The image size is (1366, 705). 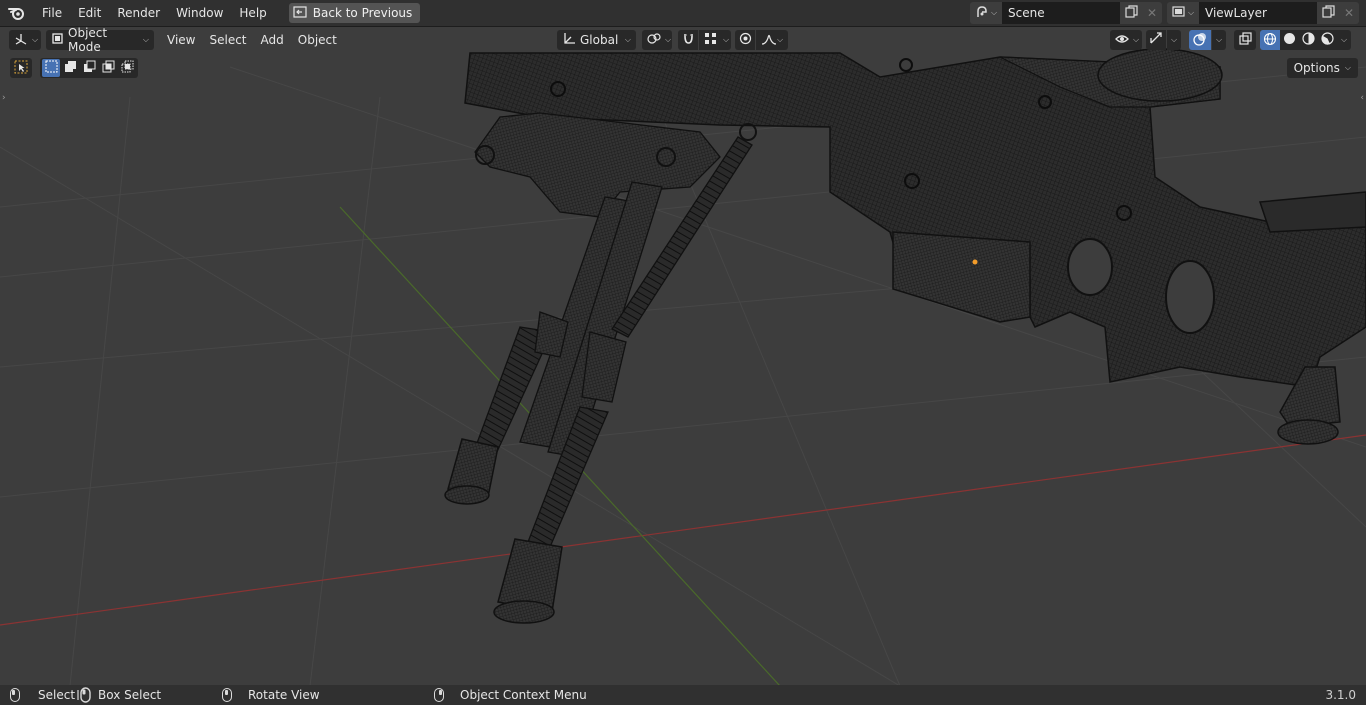 I want to click on selection-mode-subtract, so click(x=89, y=68).